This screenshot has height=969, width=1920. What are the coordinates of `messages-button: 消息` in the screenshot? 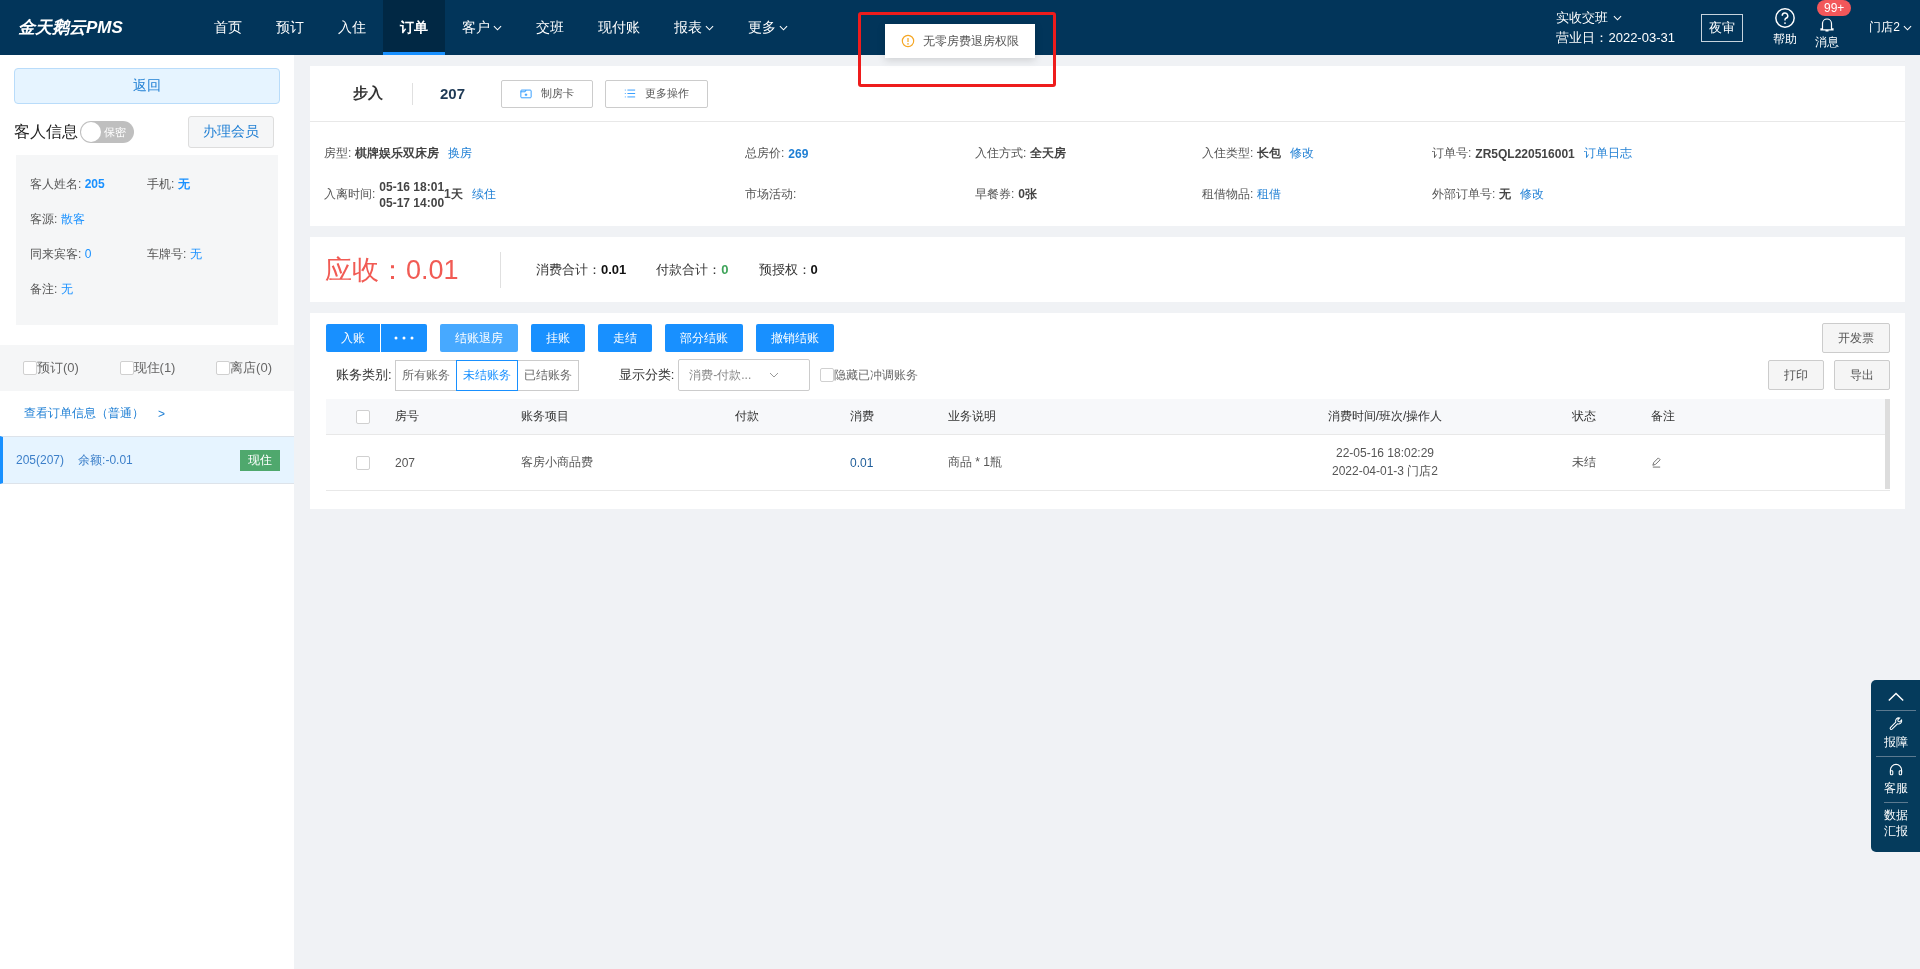 It's located at (1826, 33).